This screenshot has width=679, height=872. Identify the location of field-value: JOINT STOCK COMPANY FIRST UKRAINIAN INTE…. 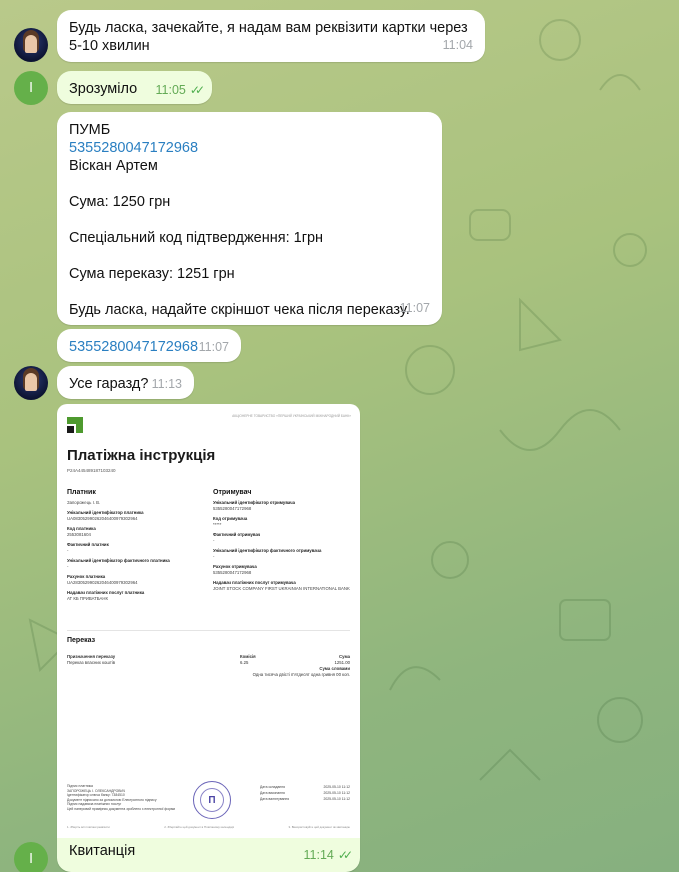
(281, 588).